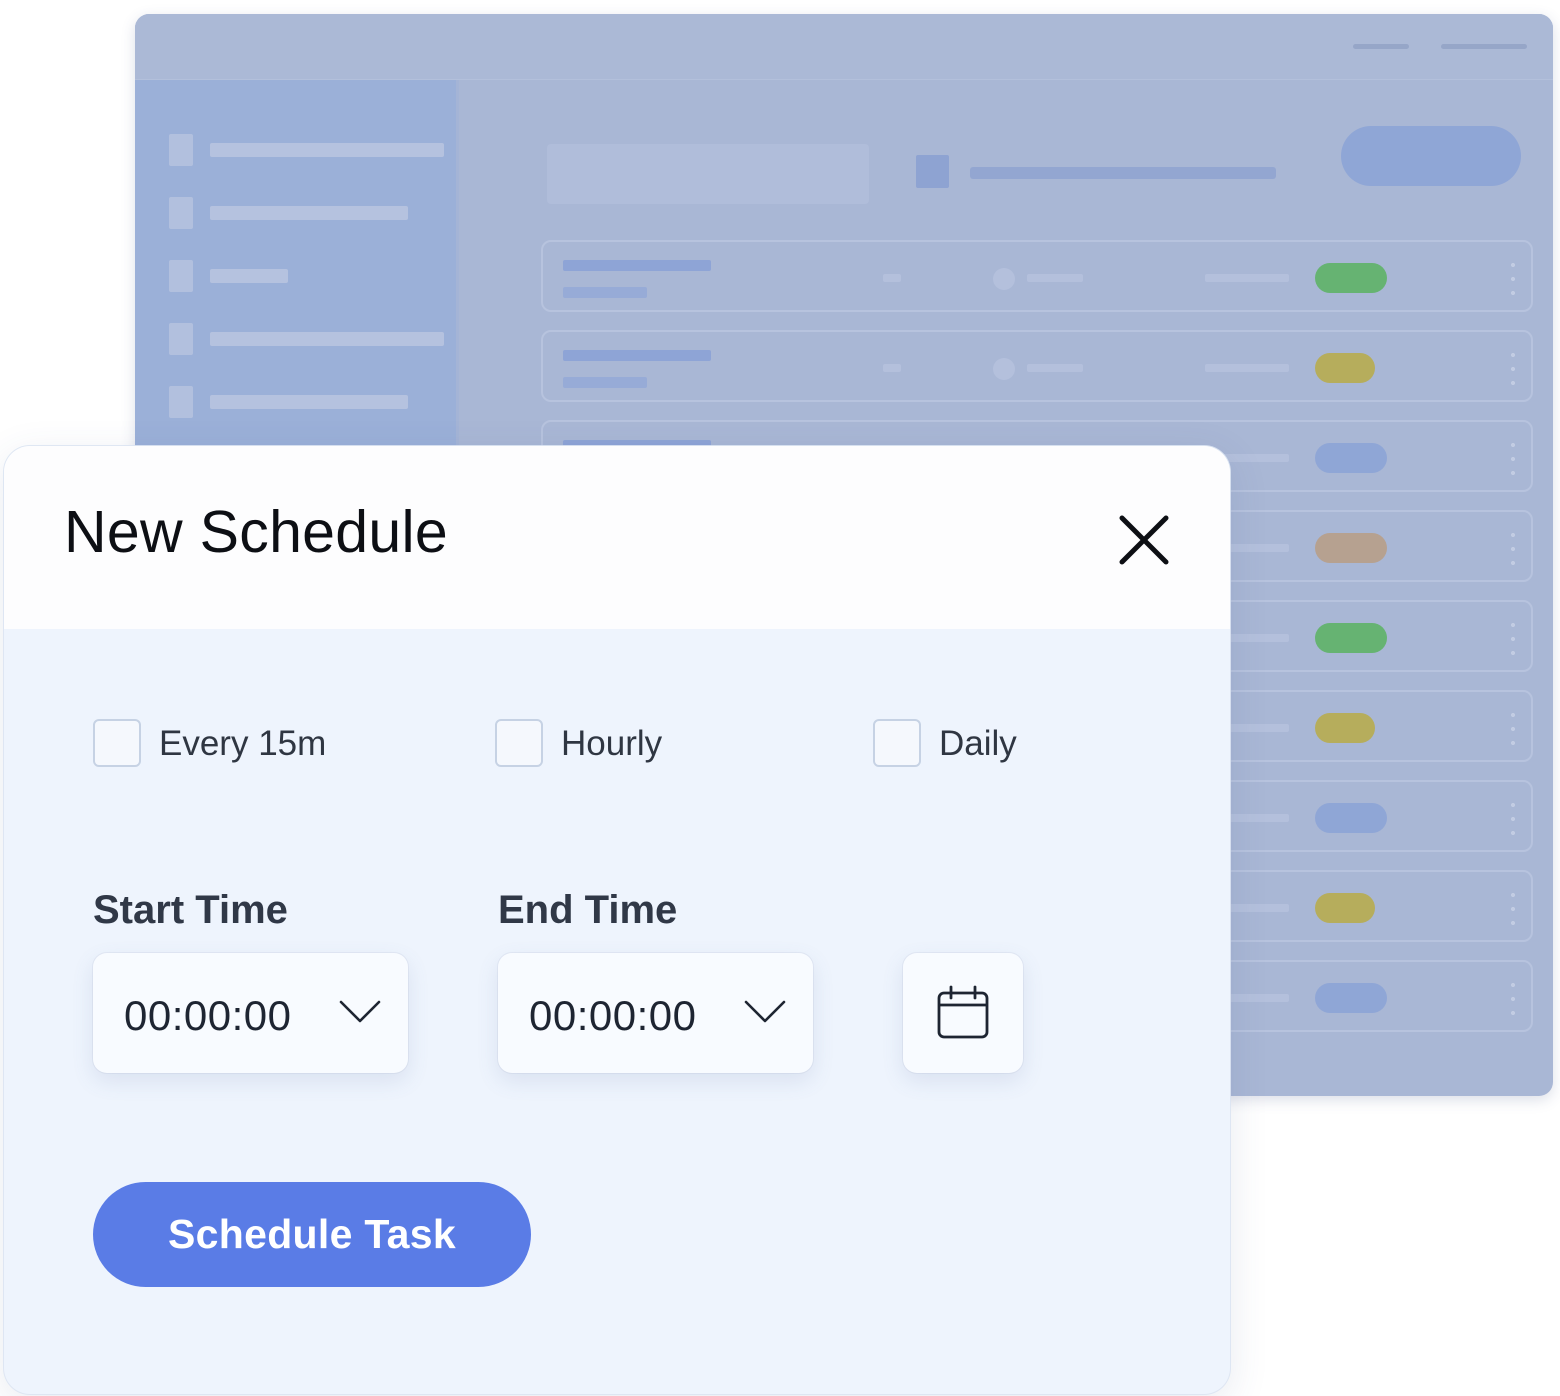  What do you see at coordinates (588, 910) in the screenshot?
I see `end-time-label: End Time` at bounding box center [588, 910].